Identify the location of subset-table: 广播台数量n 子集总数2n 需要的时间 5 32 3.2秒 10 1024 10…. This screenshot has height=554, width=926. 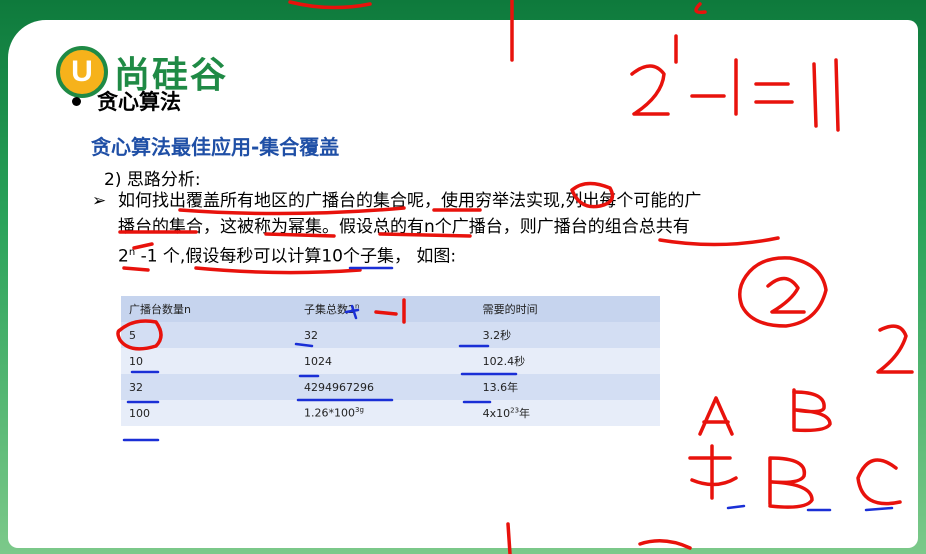
(390, 361).